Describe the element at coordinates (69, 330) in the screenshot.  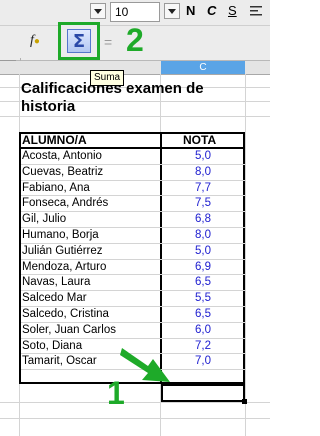
I see `student-name-cell: Soler, Juan Carlos` at that location.